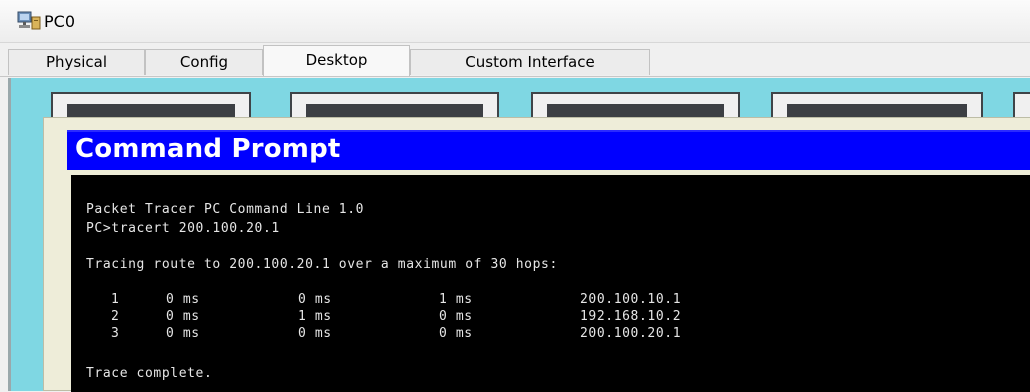  Describe the element at coordinates (530, 62) in the screenshot. I see `tab-custom-interface: Custom Interface` at that location.